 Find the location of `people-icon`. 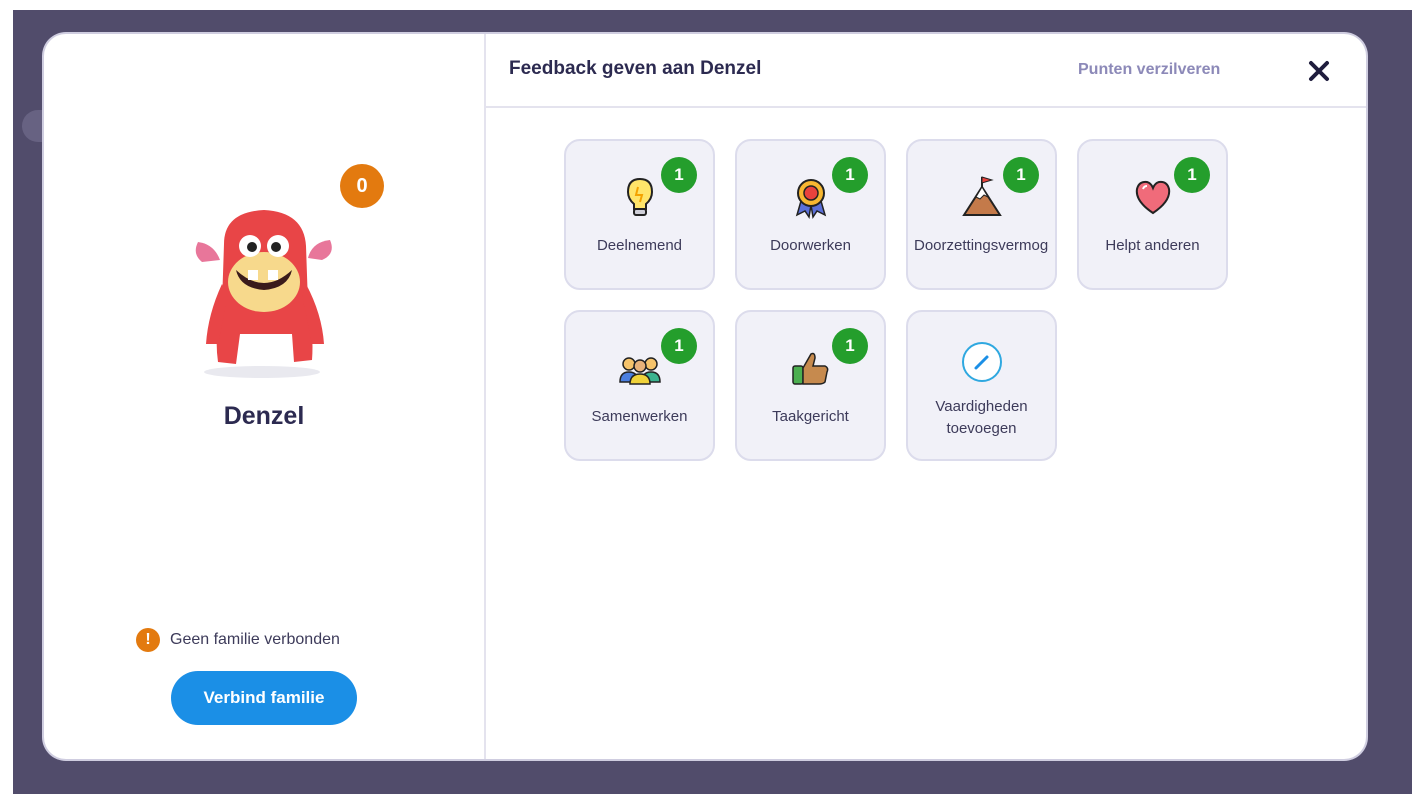

people-icon is located at coordinates (639, 371).